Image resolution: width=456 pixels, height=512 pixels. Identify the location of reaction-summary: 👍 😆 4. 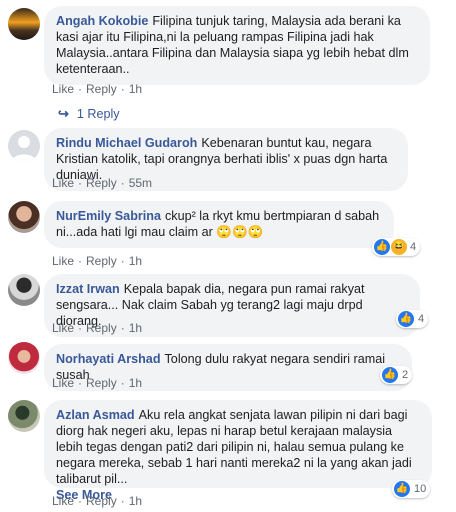
(396, 247).